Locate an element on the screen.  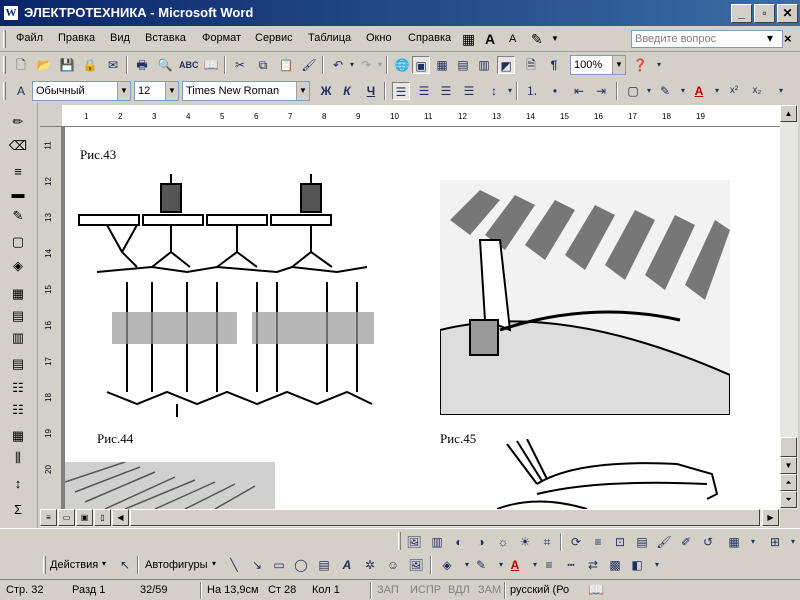
minimize-button: _ is located at coordinates (741, 13).